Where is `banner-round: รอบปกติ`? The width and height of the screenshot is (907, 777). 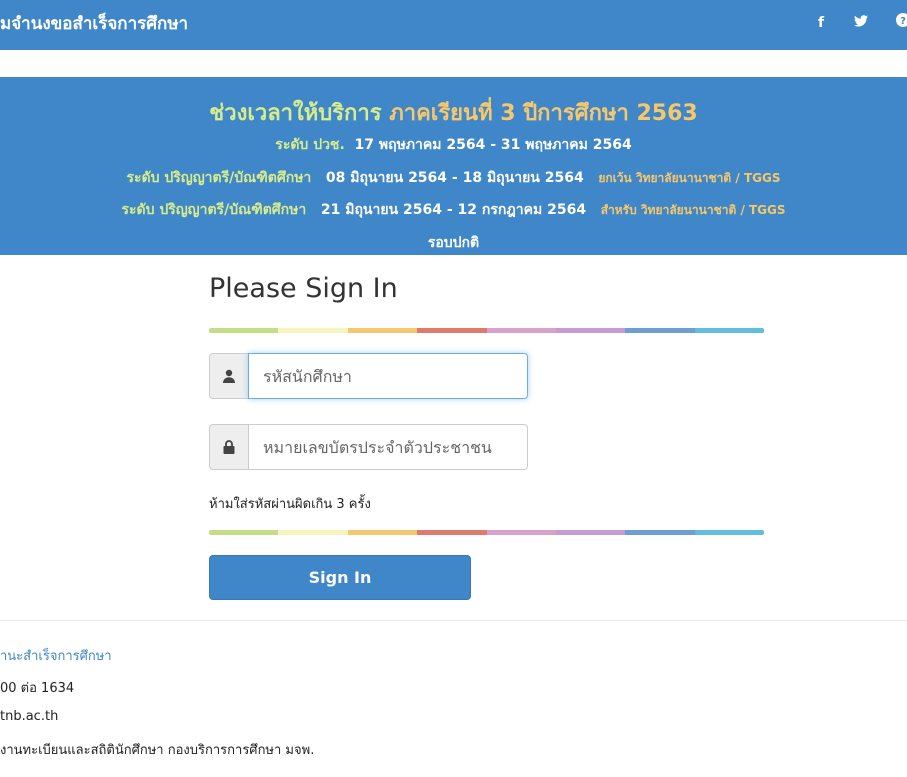
banner-round: รอบปกติ is located at coordinates (453, 243).